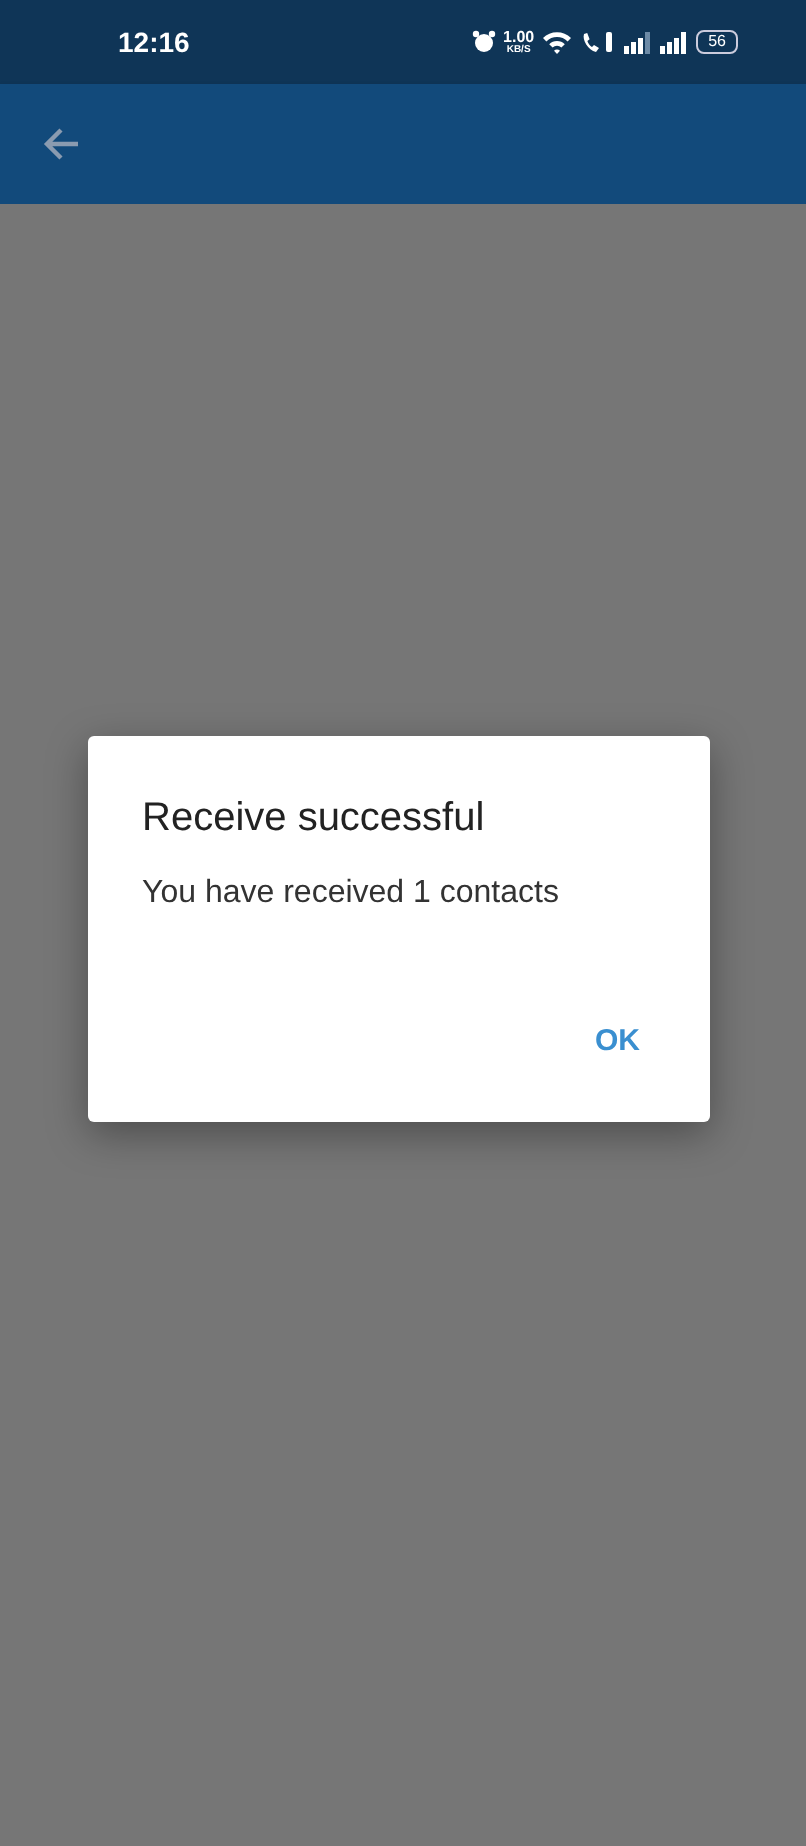 The image size is (806, 1846). What do you see at coordinates (154, 42) in the screenshot?
I see `status-time: 12:16` at bounding box center [154, 42].